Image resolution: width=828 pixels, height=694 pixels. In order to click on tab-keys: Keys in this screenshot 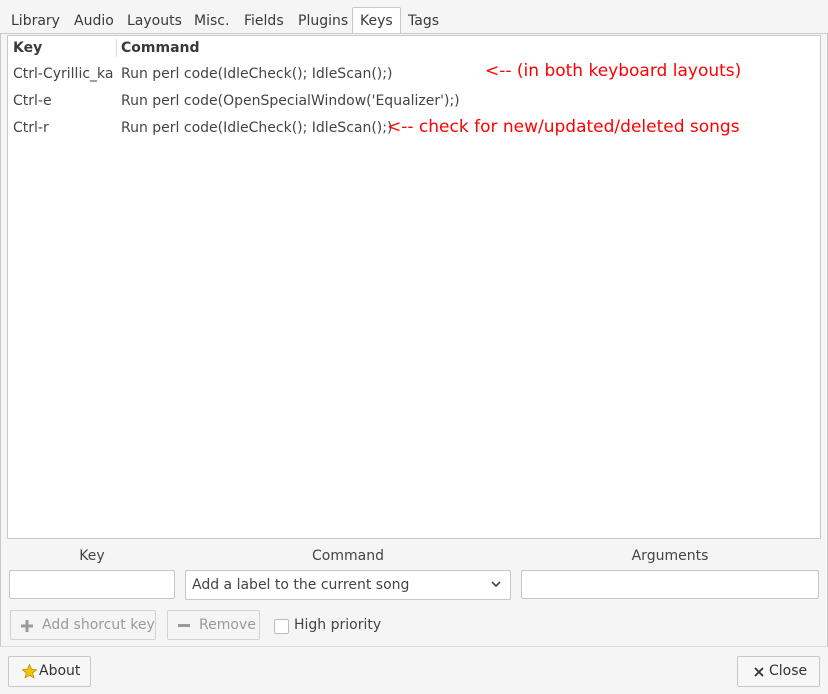, I will do `click(376, 20)`.